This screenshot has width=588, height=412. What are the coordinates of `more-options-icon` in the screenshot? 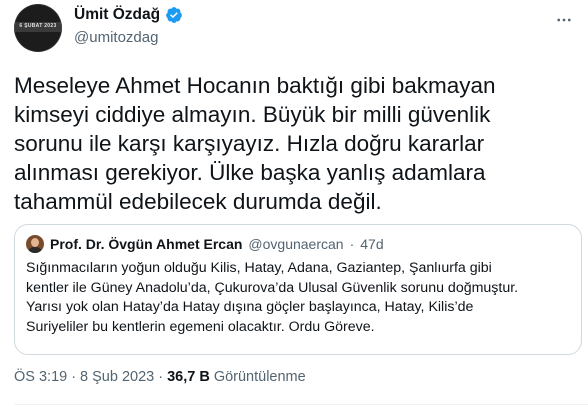 It's located at (564, 20).